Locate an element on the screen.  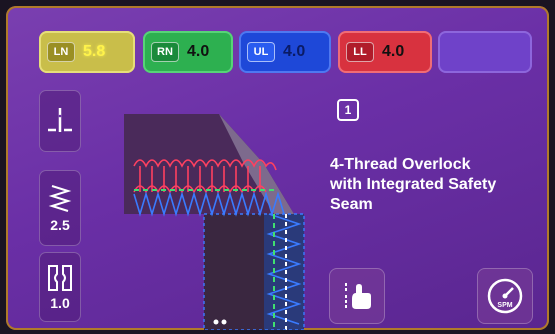
tension-chip-ll: LL 4.0 is located at coordinates (385, 52).